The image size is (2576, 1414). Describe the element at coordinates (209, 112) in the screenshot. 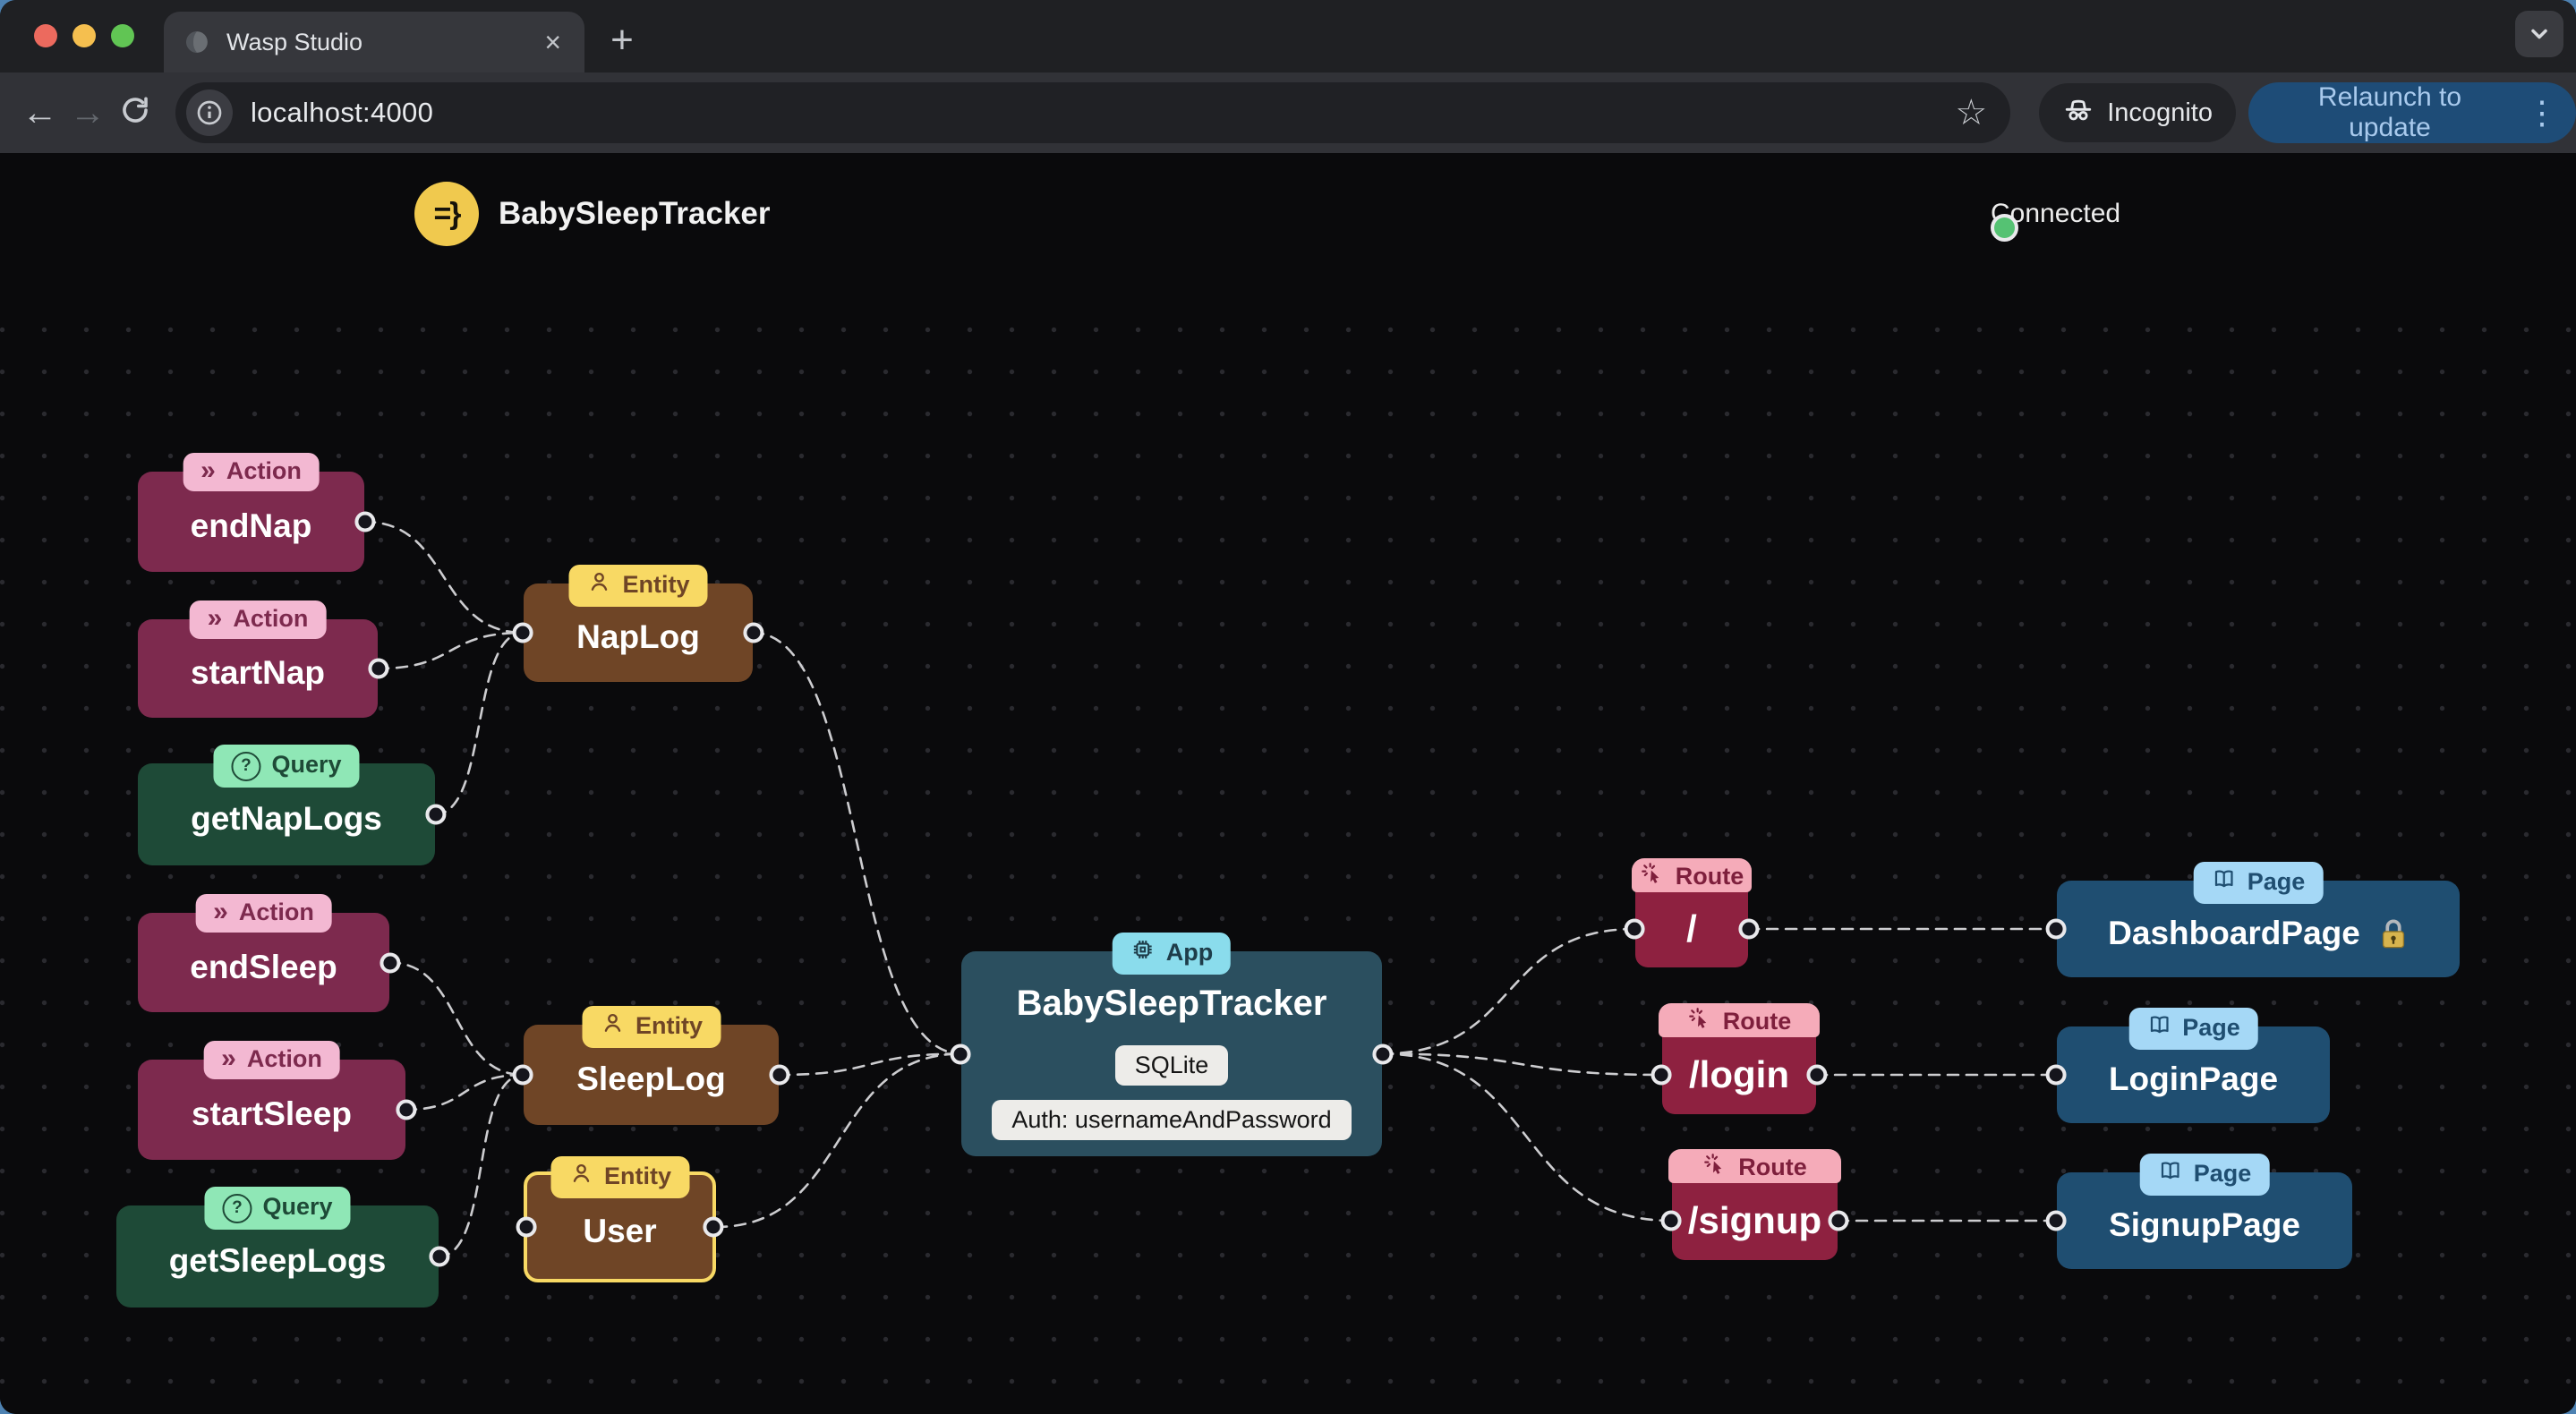

I see `site-info-icon` at that location.